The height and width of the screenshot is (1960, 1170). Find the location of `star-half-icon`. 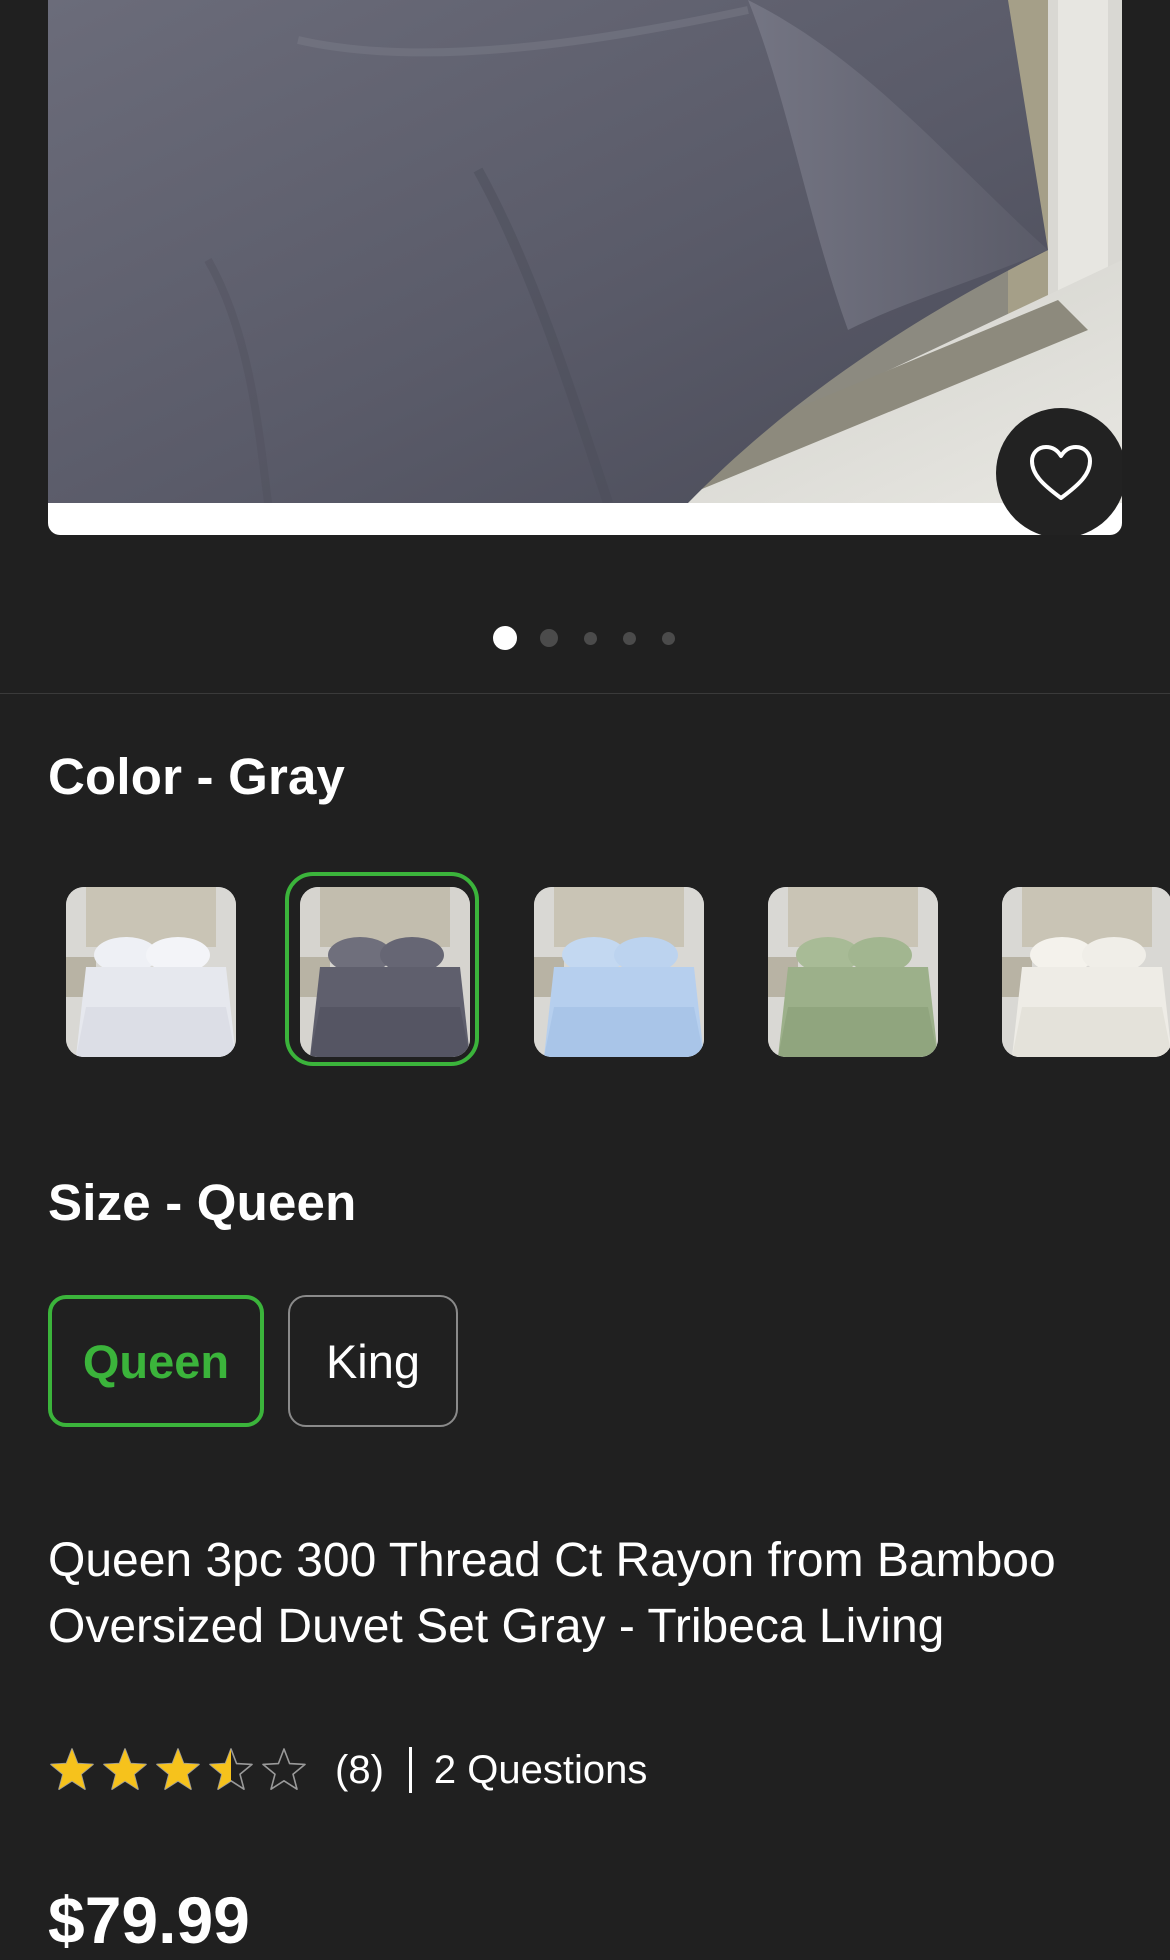

star-half-icon is located at coordinates (231, 1769).